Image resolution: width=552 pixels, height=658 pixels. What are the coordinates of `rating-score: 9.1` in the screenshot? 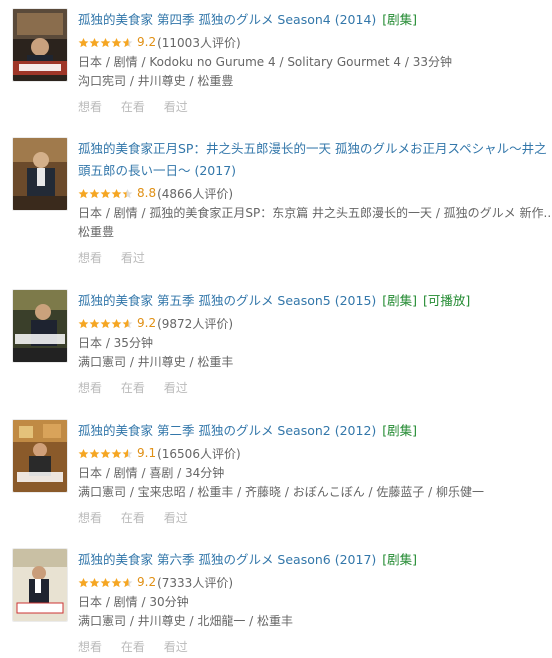 It's located at (147, 453).